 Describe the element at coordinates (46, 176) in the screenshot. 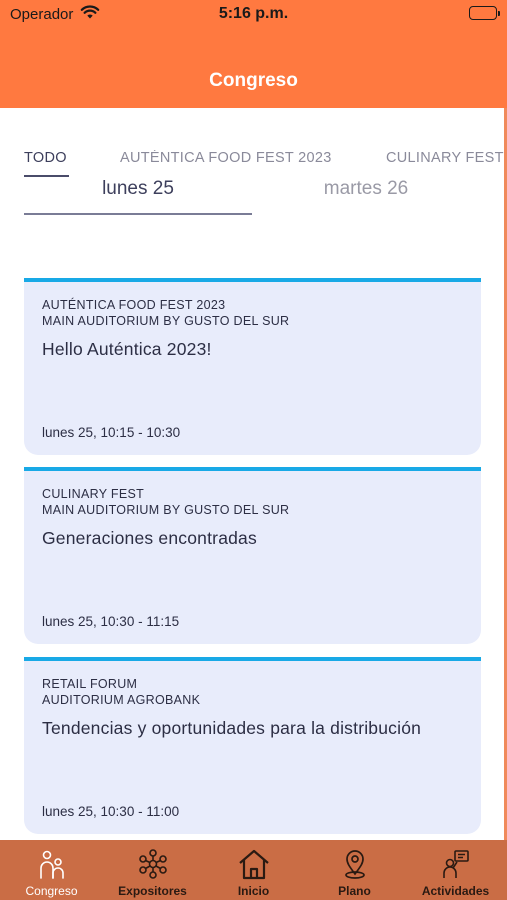

I see `category-tab-indicator` at that location.